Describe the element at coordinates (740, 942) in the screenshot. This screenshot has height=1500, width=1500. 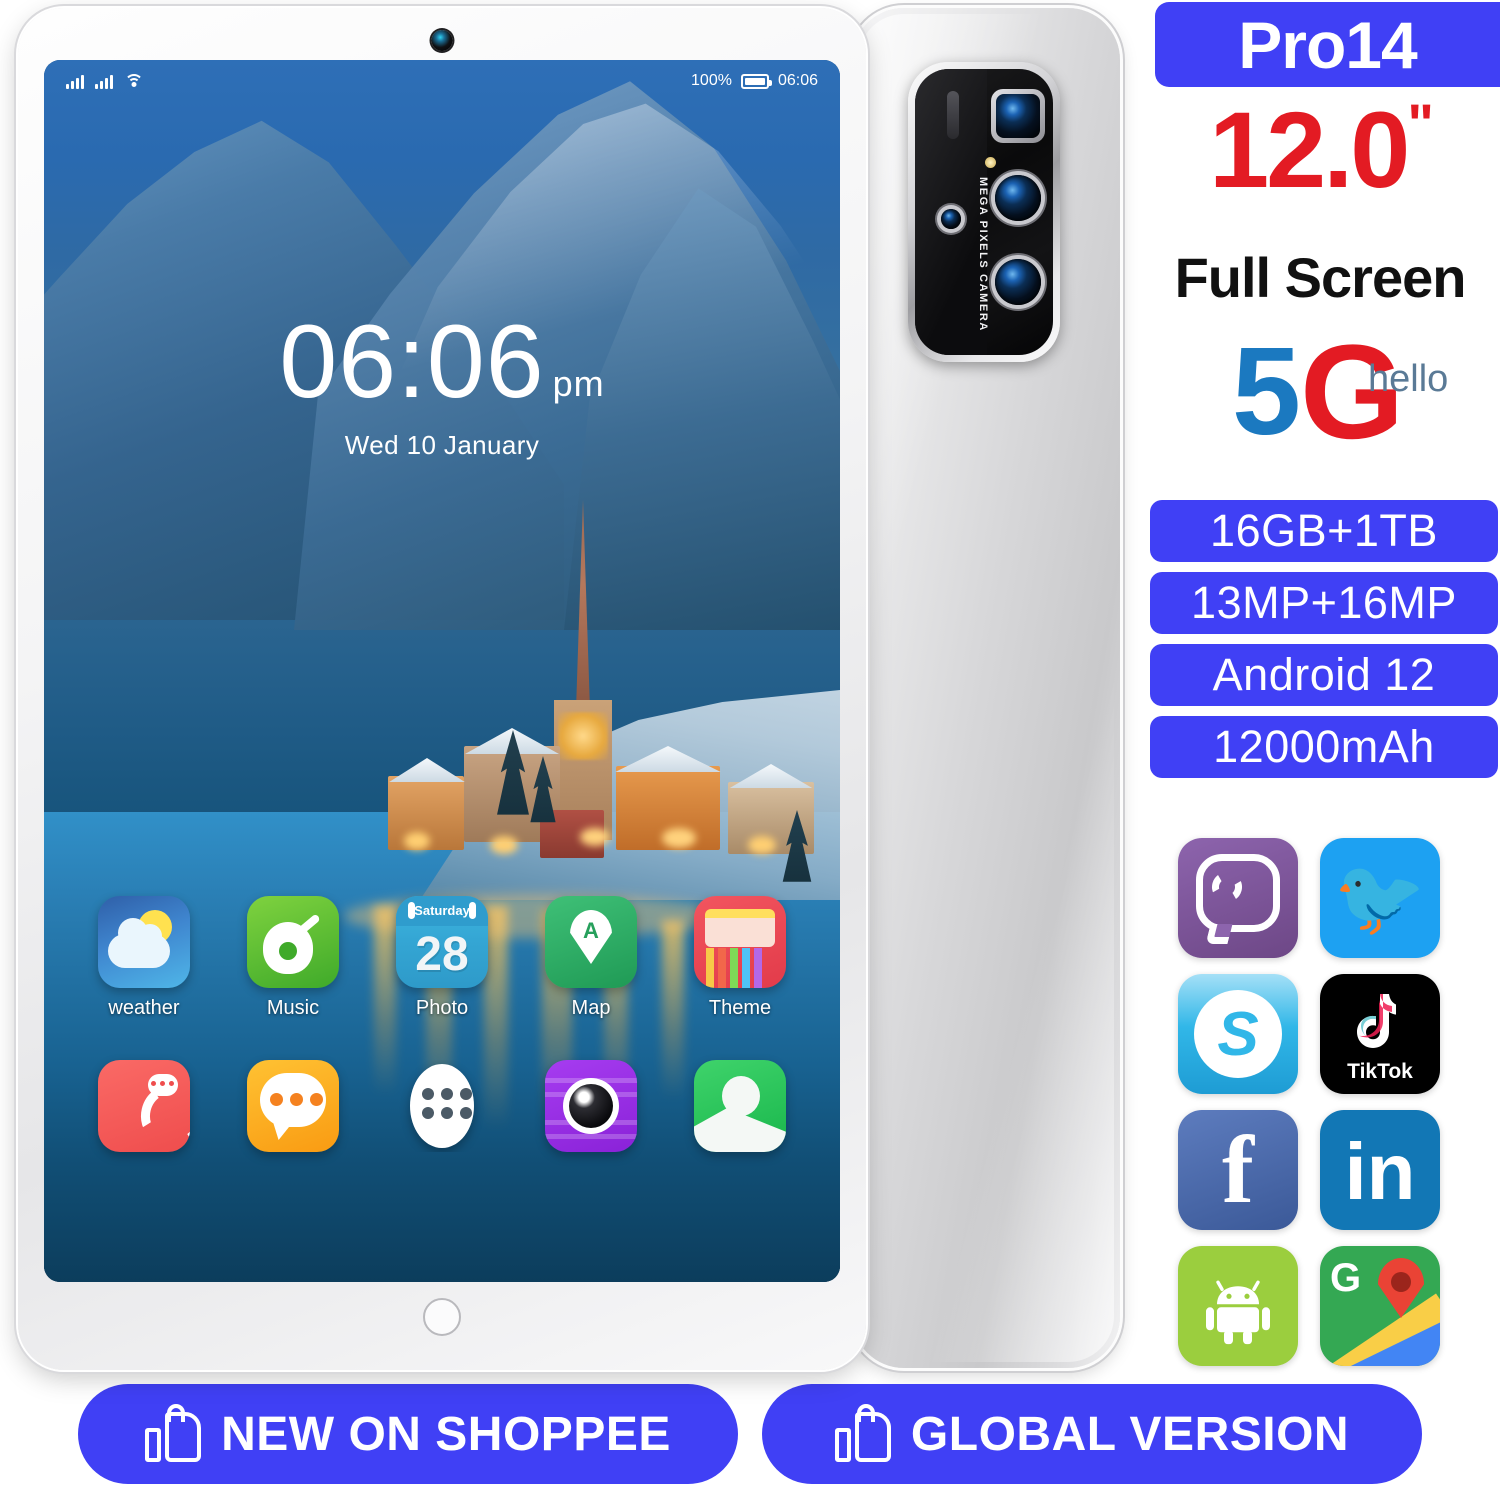
I see `theme-icon` at that location.